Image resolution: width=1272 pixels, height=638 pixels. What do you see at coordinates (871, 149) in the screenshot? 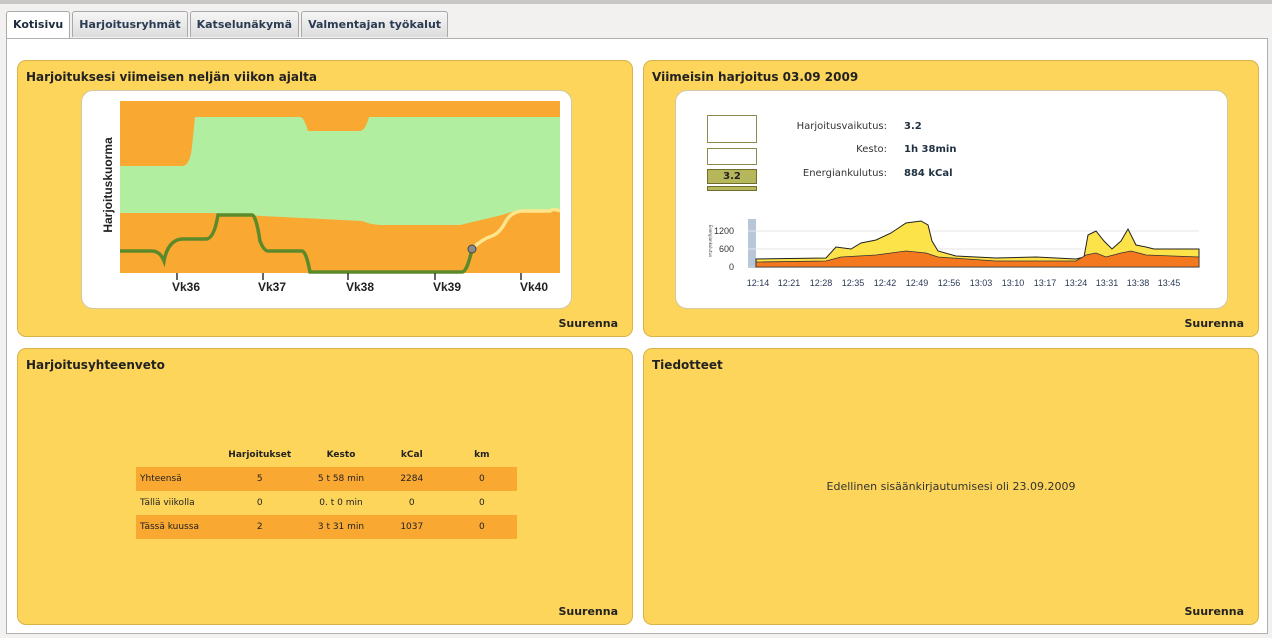
I see `stat-label: Kesto:` at bounding box center [871, 149].